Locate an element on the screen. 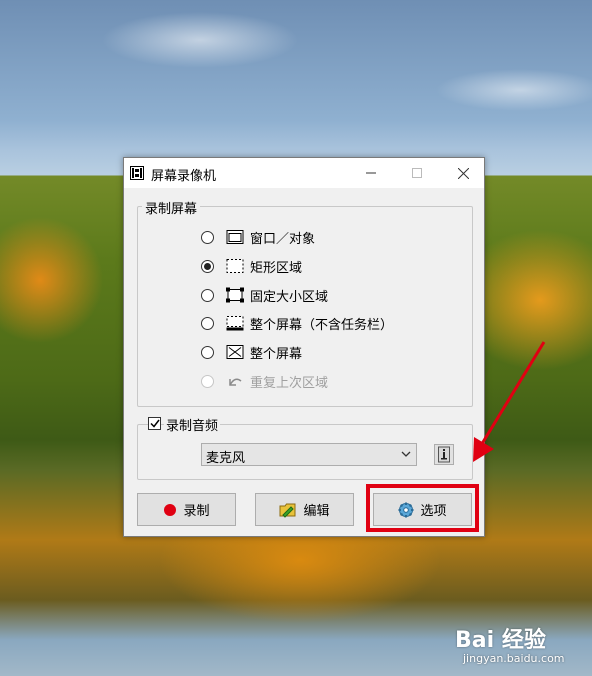 This screenshot has height=676, width=592. annotation-arrow is located at coordinates (509, 401).